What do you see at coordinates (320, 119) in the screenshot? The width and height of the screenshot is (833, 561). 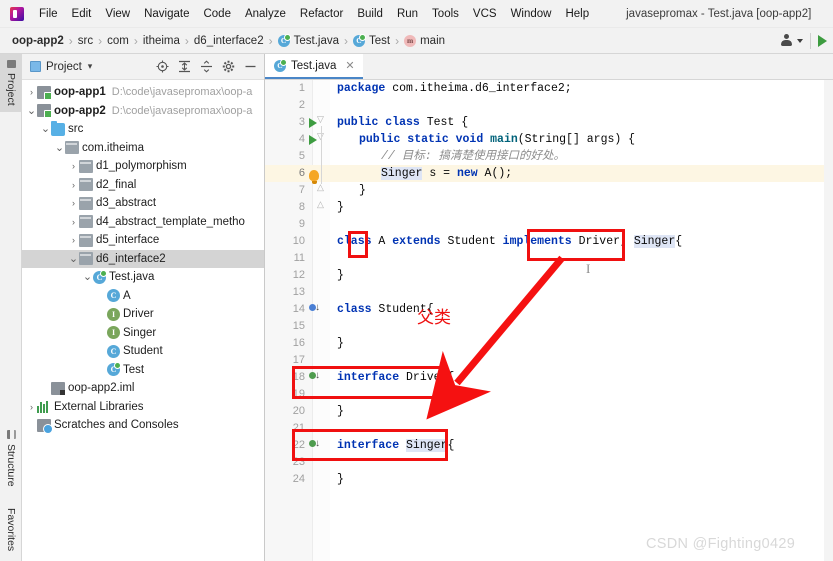 I see `fold-guide-line3: ▽` at bounding box center [320, 119].